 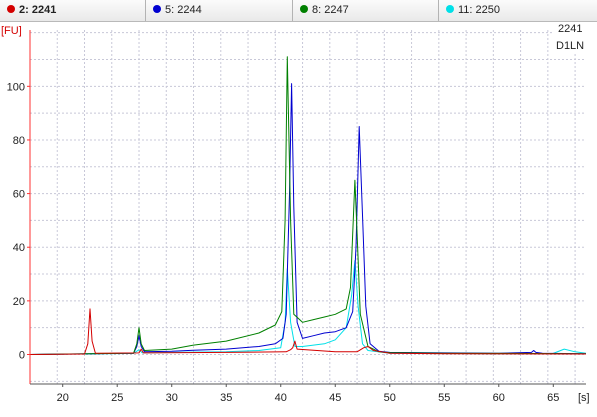 What do you see at coordinates (570, 29) in the screenshot?
I see `sample-info-id: 2241` at bounding box center [570, 29].